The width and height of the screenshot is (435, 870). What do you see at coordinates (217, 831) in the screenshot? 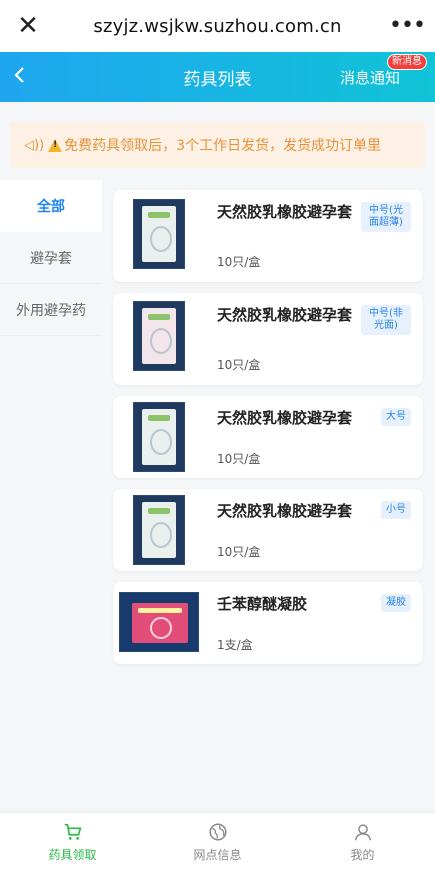
I see `globe-icon` at bounding box center [217, 831].